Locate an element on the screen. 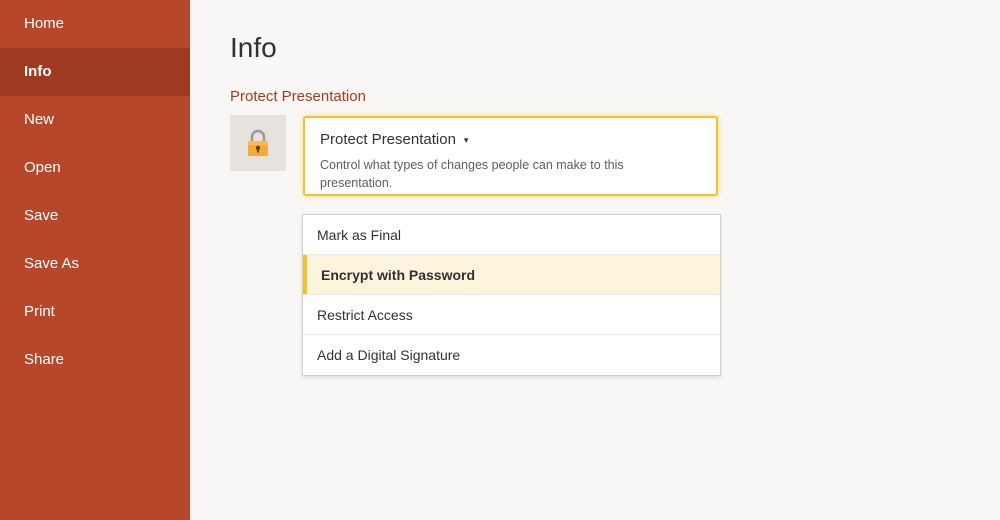 Image resolution: width=1000 pixels, height=520 pixels. protect-presentation-label: Protect Presentation ▾ is located at coordinates (394, 139).